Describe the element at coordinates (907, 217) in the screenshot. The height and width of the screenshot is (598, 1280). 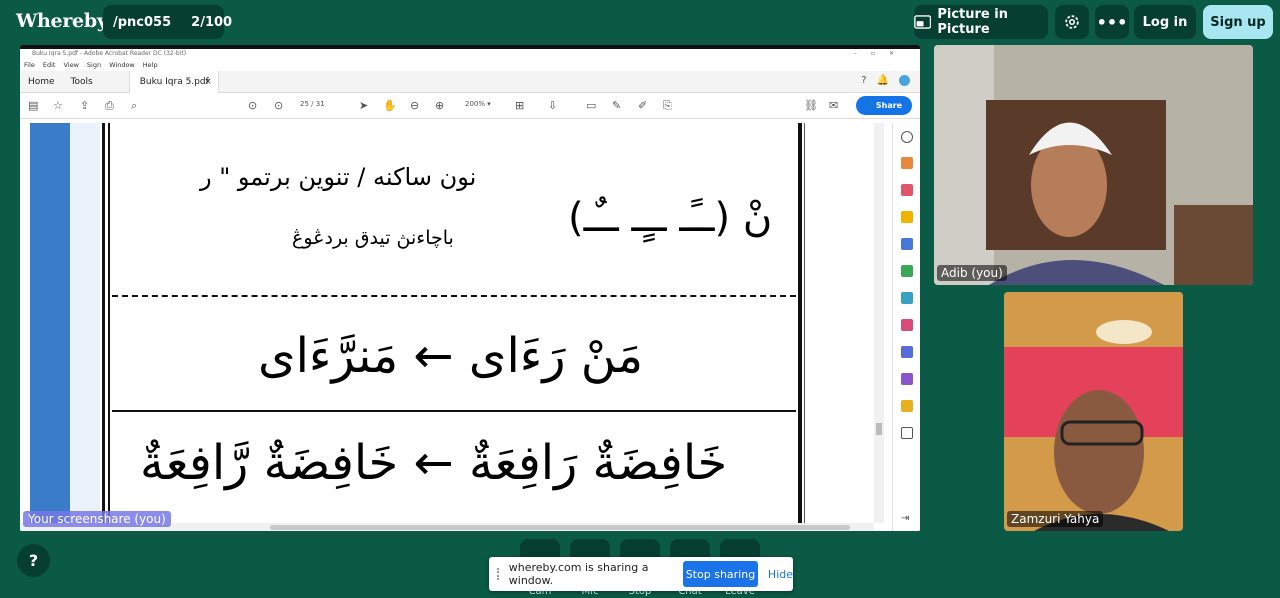
I see `comment-tool-icon` at that location.